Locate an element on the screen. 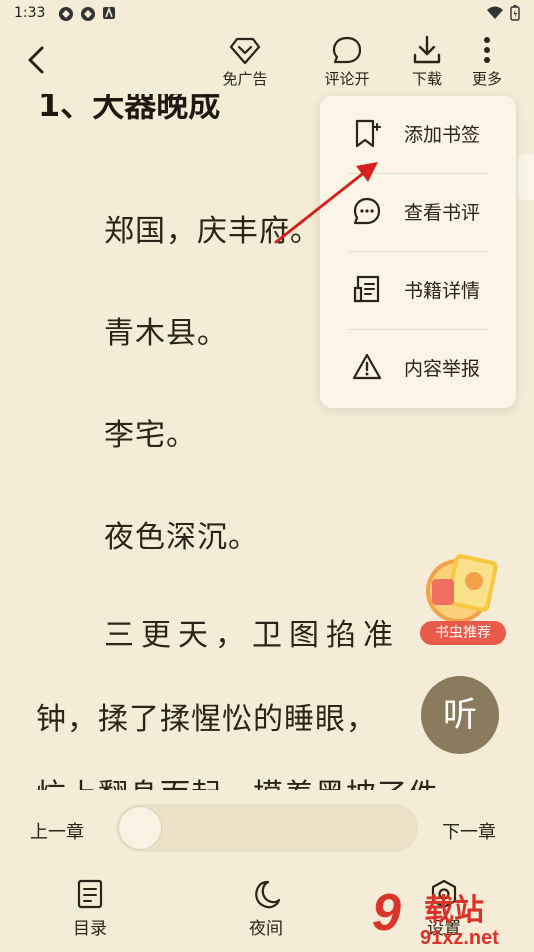 The height and width of the screenshot is (952, 534). more-vertical-icon is located at coordinates (487, 50).